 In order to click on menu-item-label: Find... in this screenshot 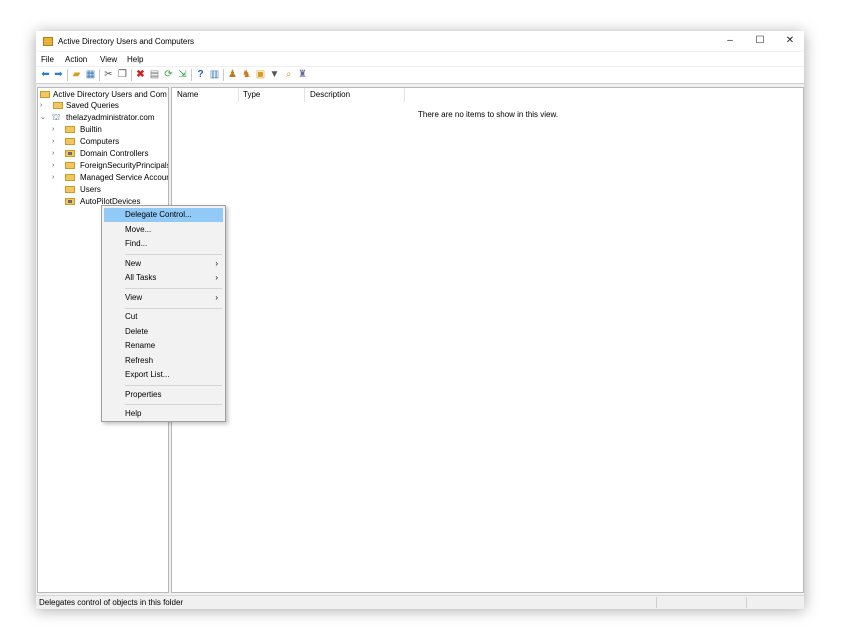, I will do `click(136, 243)`.